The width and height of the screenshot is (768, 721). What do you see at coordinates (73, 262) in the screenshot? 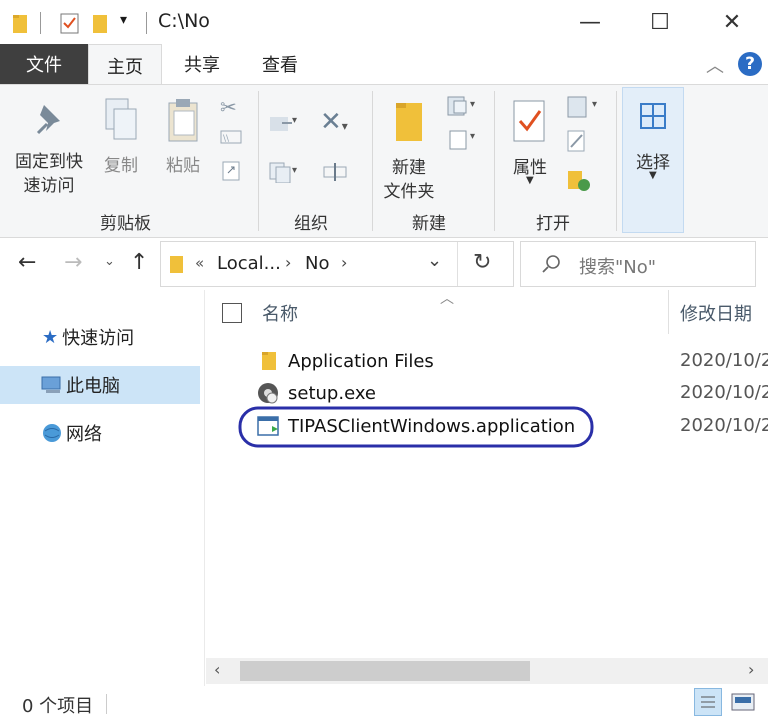
I see `forward-button: →` at bounding box center [73, 262].